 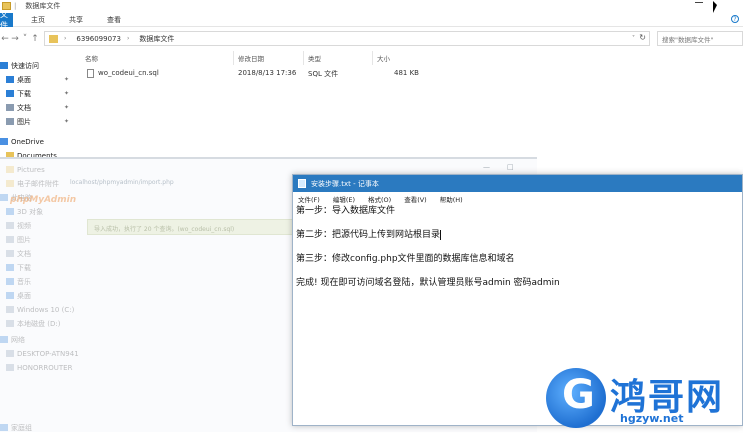 I want to click on notepad-titlebar: 安装步骤.txt - 记事本, so click(x=517, y=183).